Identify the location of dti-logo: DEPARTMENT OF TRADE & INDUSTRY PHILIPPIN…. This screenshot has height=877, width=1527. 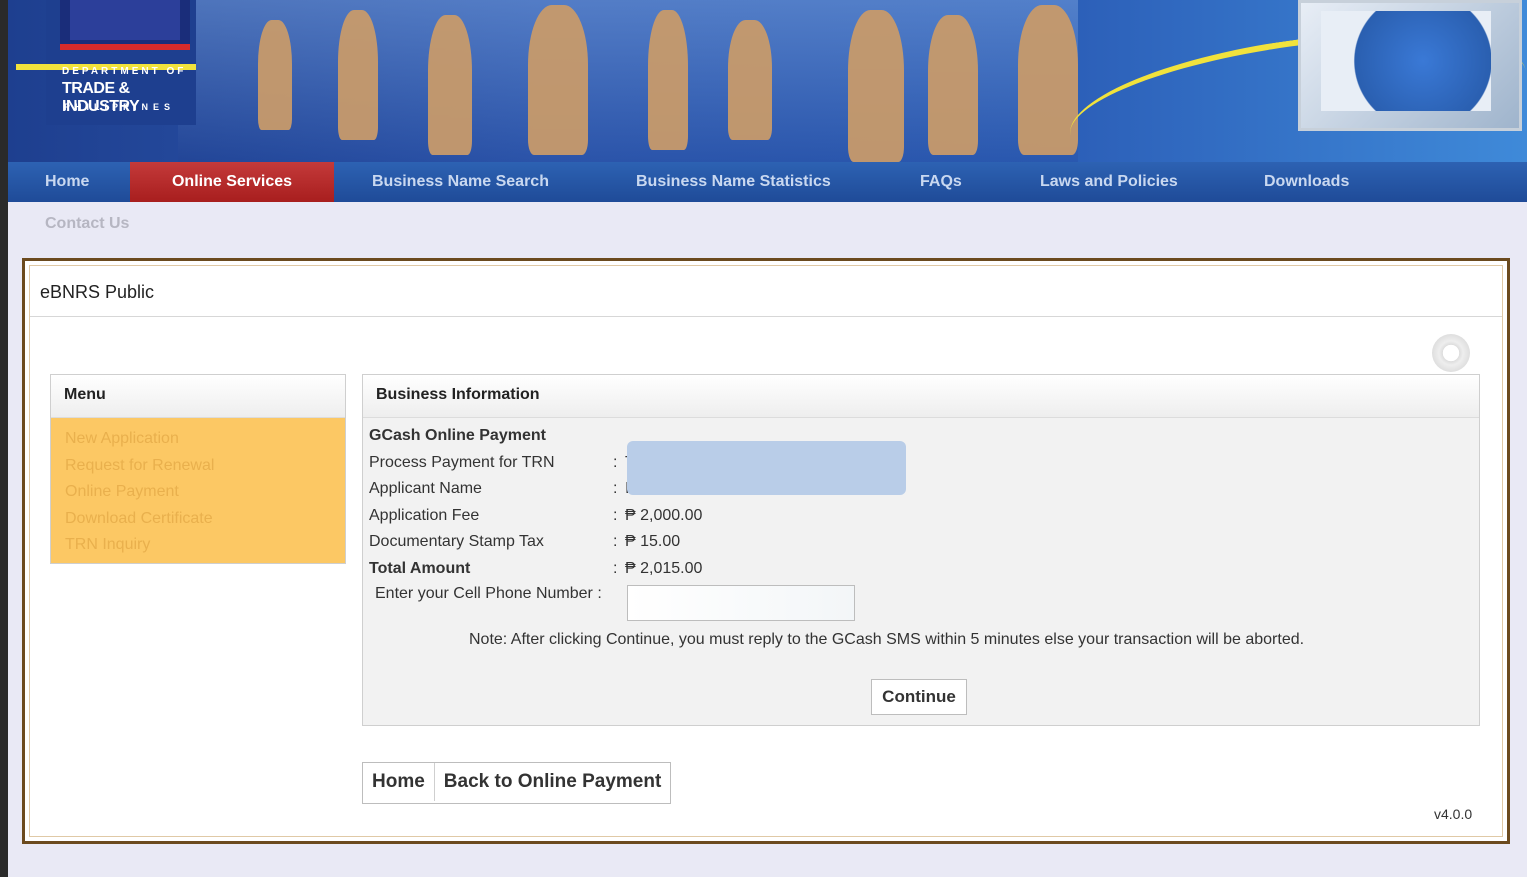
(106, 62).